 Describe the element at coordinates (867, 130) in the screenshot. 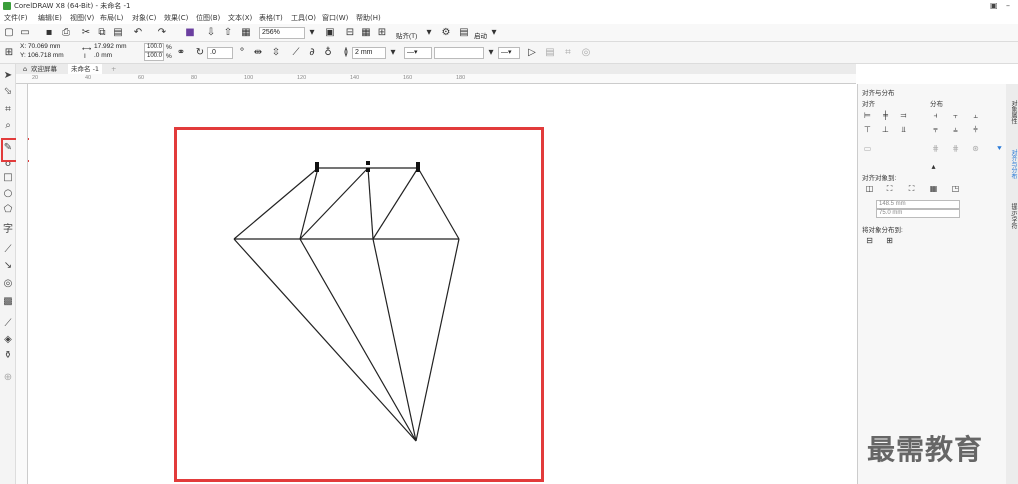

I see `align-top-icon: ⊤` at that location.